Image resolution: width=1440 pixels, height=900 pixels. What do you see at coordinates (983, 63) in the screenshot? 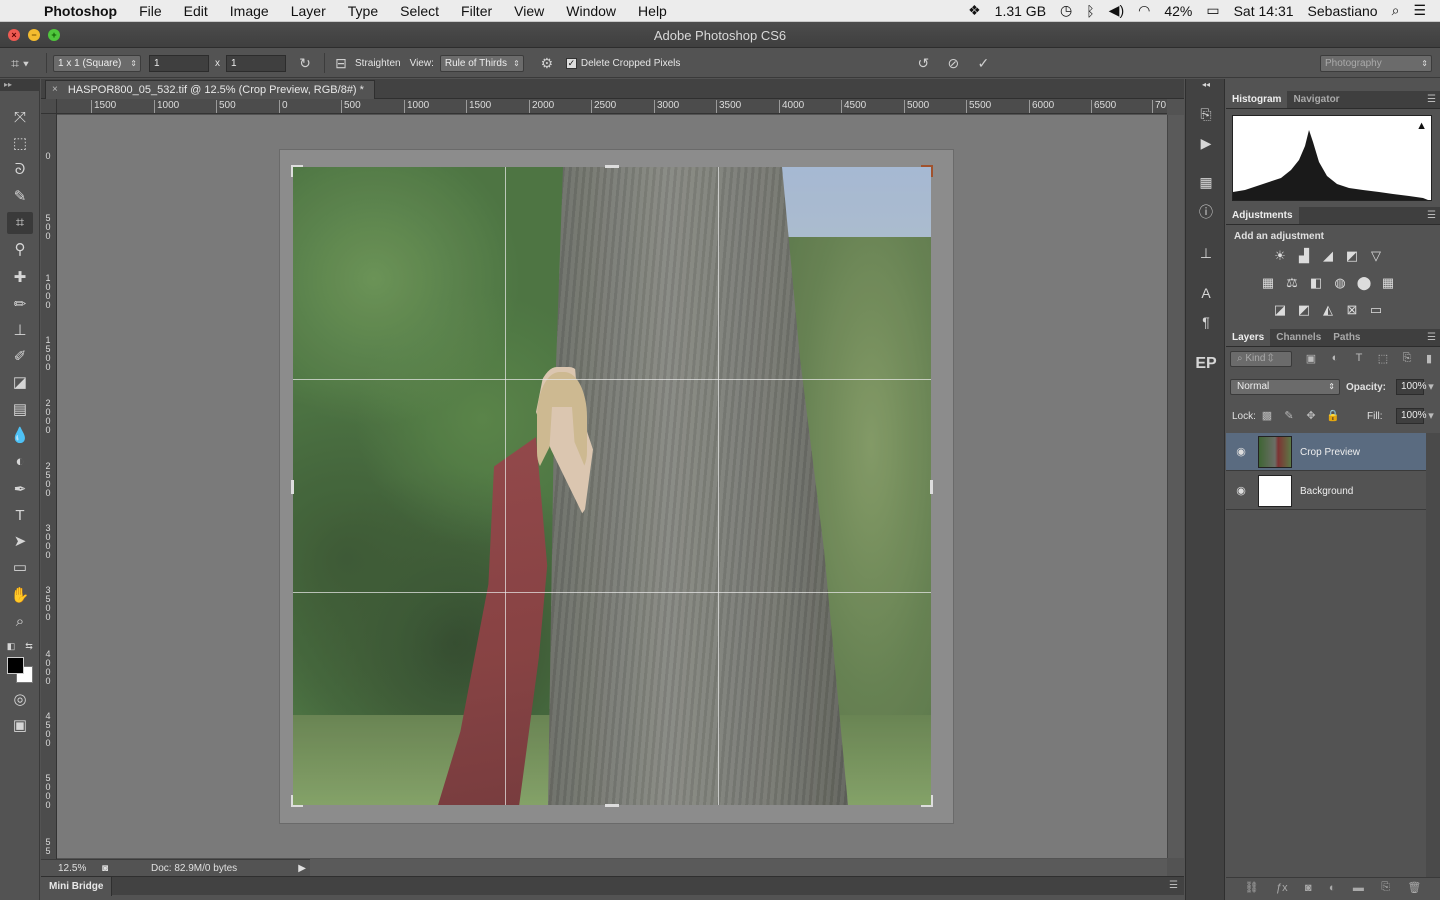
I see `commit-crop-icon: ✓` at bounding box center [983, 63].